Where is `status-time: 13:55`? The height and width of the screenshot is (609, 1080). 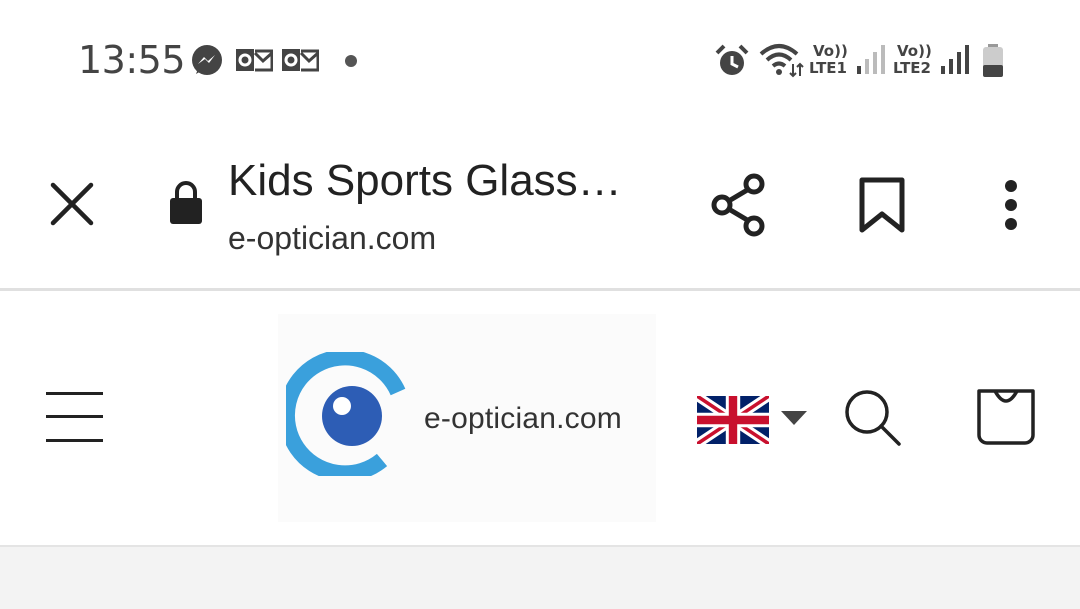 status-time: 13:55 is located at coordinates (132, 60).